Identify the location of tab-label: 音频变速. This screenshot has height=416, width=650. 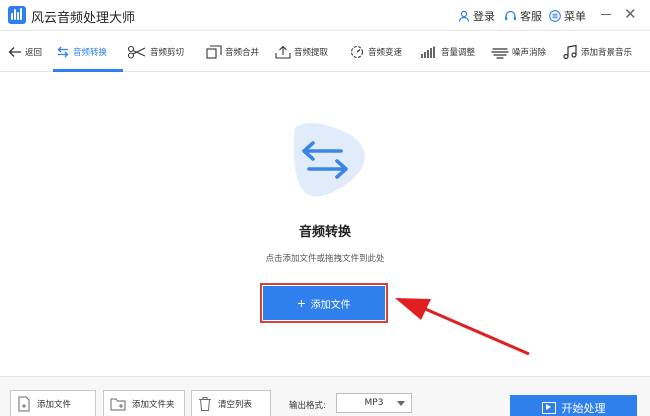
(385, 53).